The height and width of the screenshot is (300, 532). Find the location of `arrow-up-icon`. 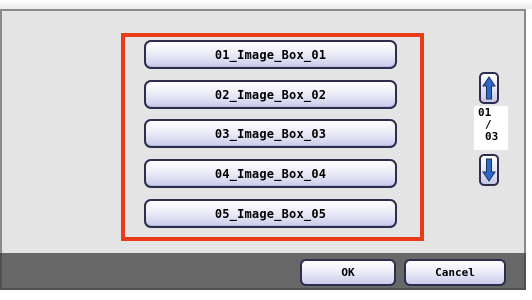

arrow-up-icon is located at coordinates (489, 88).